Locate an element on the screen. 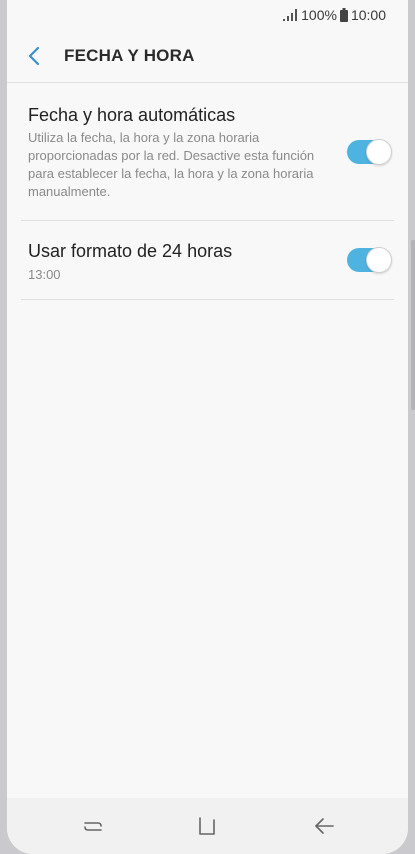  24-hour-format-toggle is located at coordinates (369, 260).